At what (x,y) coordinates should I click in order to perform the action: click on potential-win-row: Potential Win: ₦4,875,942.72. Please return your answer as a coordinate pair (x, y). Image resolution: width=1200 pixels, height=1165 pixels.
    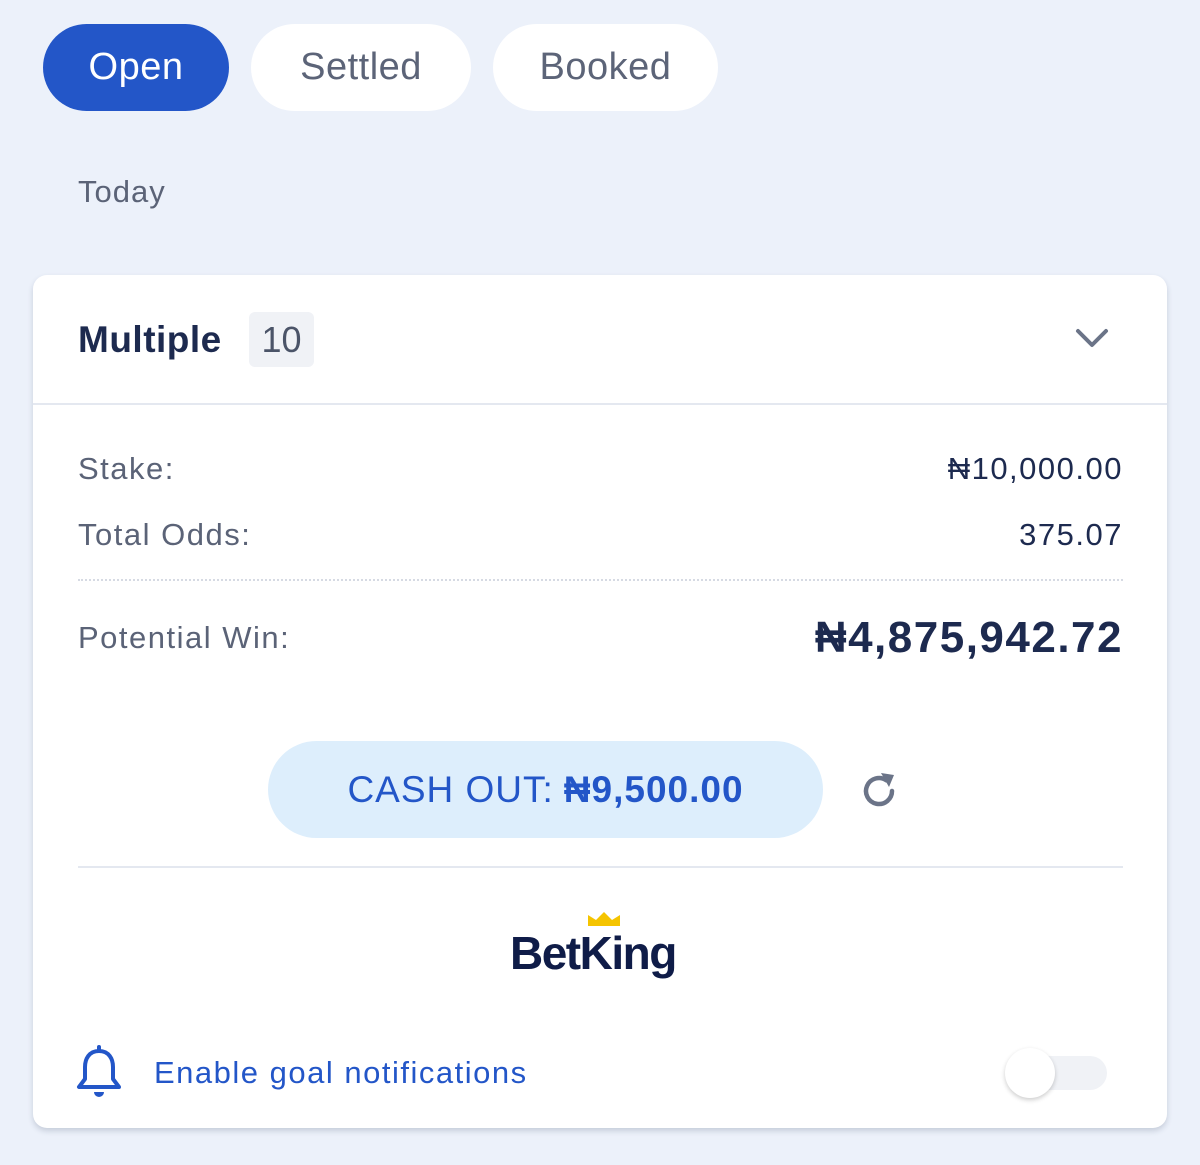
    Looking at the image, I should click on (600, 638).